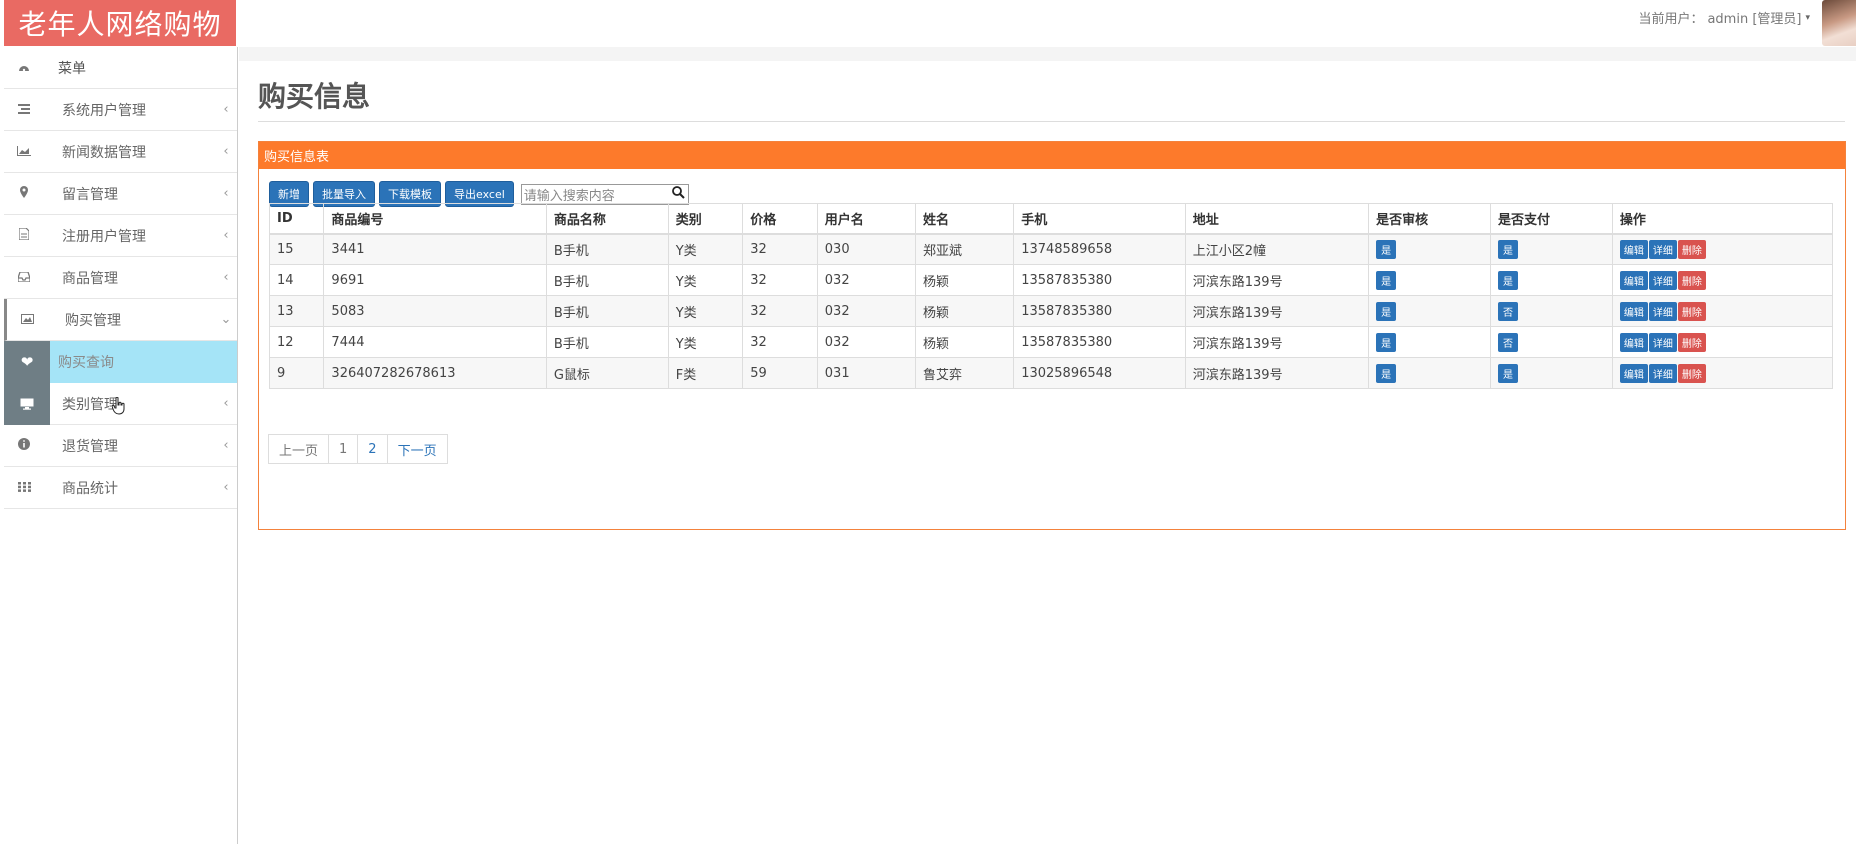 Image resolution: width=1856 pixels, height=844 pixels. What do you see at coordinates (435, 373) in the screenshot?
I see `cell-code: 326407282678613` at bounding box center [435, 373].